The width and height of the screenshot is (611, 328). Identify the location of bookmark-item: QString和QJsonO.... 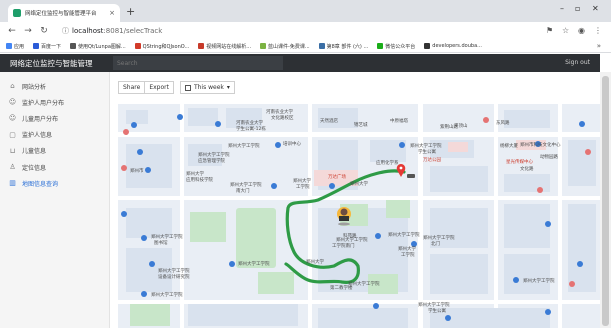
(161, 46).